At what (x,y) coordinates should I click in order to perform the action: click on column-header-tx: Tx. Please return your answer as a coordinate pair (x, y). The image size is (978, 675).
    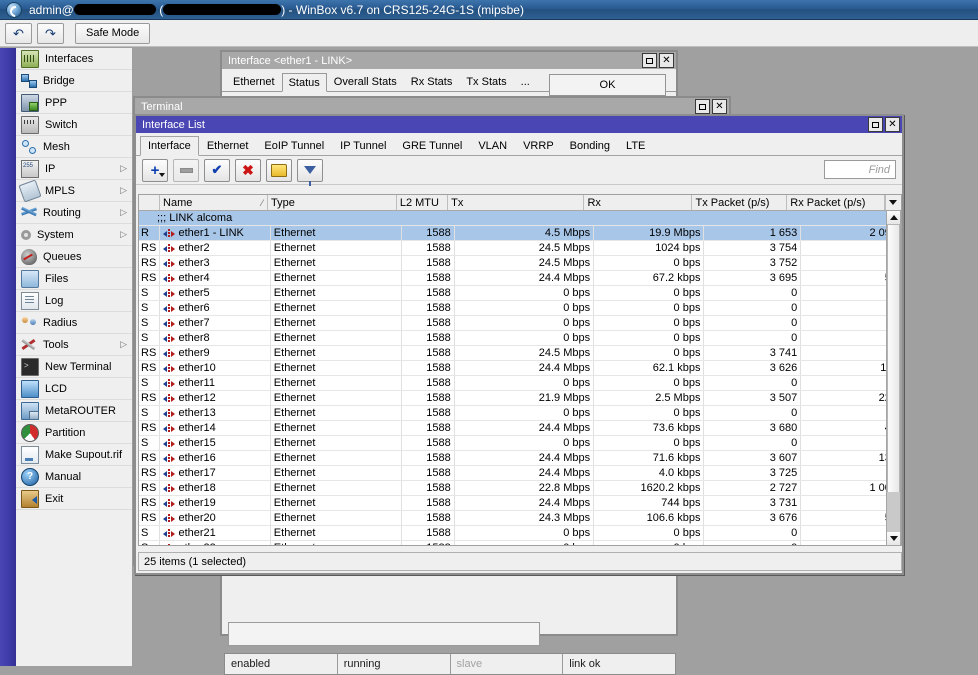
    Looking at the image, I should click on (516, 202).